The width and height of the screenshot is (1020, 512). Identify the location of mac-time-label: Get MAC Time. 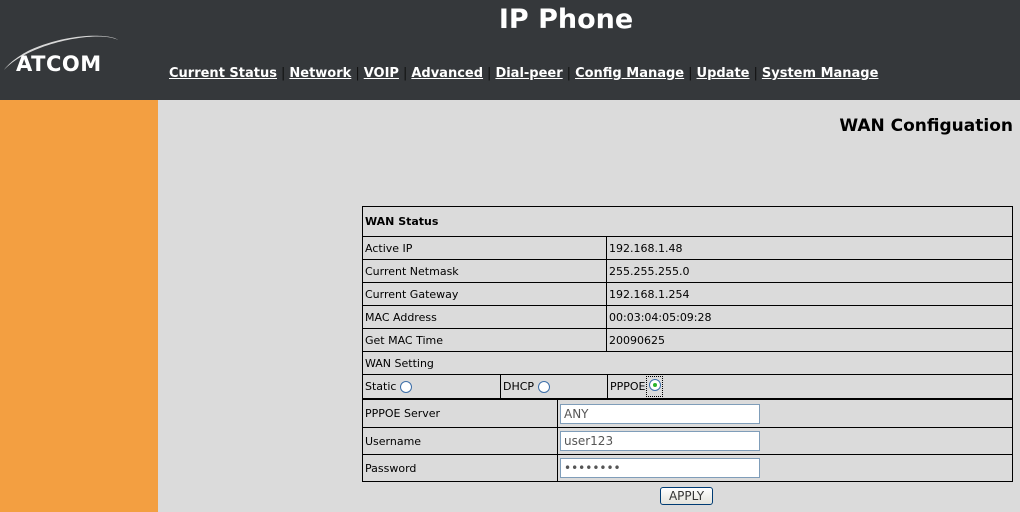
(485, 340).